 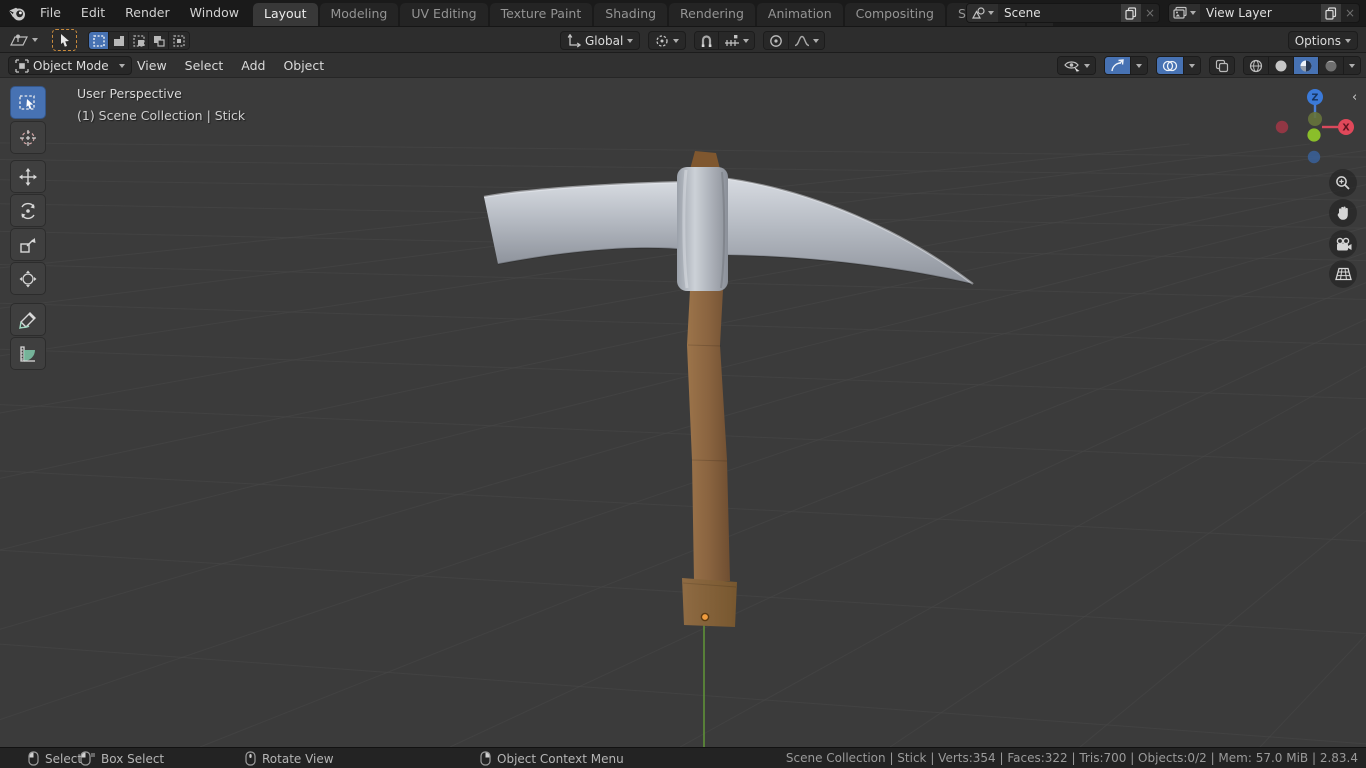 I want to click on eye-cursor-icon, so click(x=1072, y=66).